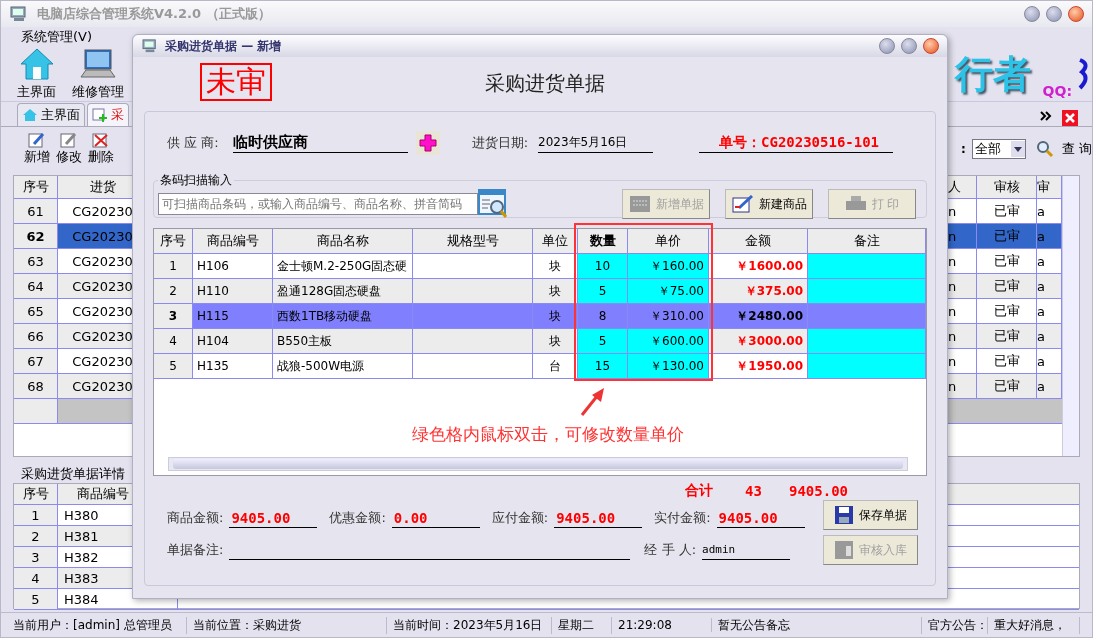 The width and height of the screenshot is (1093, 638). What do you see at coordinates (682, 518) in the screenshot?
I see `field-label: 实付金额:` at bounding box center [682, 518].